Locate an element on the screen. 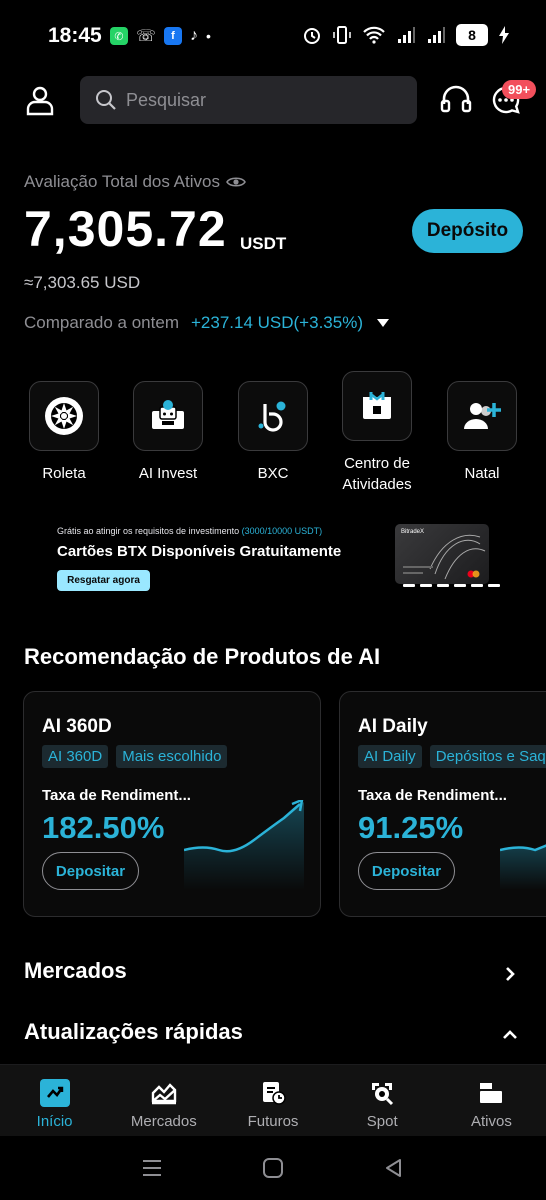  caret-down-icon is located at coordinates (382, 323).